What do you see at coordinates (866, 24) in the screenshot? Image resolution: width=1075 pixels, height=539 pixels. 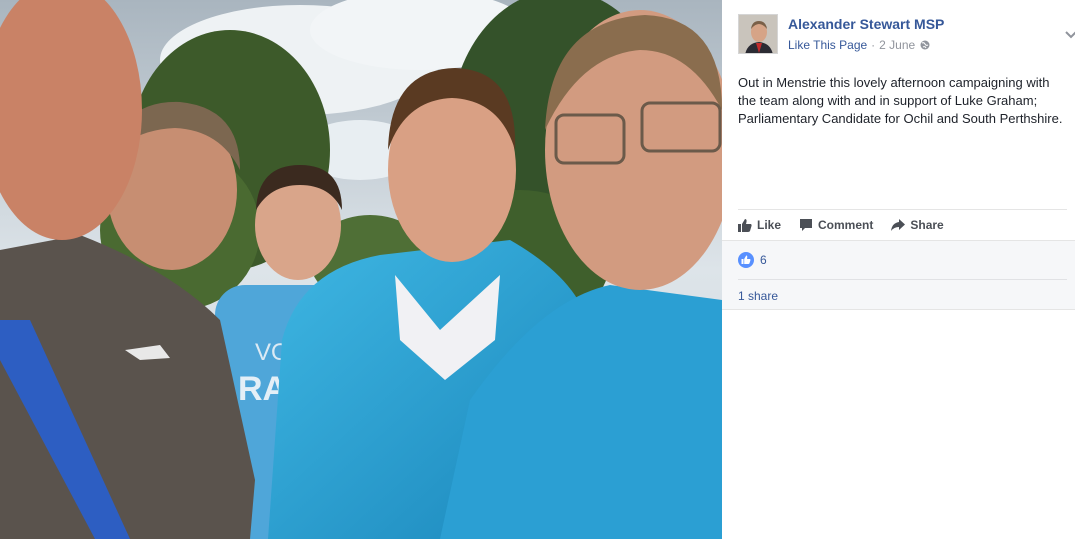 I see `page-name-link: Alexander Stewart MSP` at bounding box center [866, 24].